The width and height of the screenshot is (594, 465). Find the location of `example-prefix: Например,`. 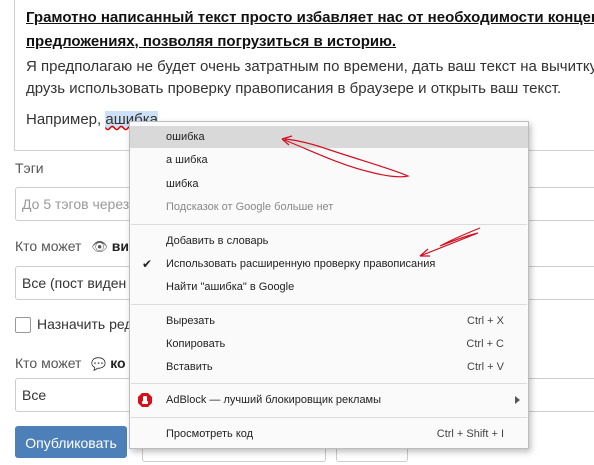

example-prefix: Например, is located at coordinates (66, 119).